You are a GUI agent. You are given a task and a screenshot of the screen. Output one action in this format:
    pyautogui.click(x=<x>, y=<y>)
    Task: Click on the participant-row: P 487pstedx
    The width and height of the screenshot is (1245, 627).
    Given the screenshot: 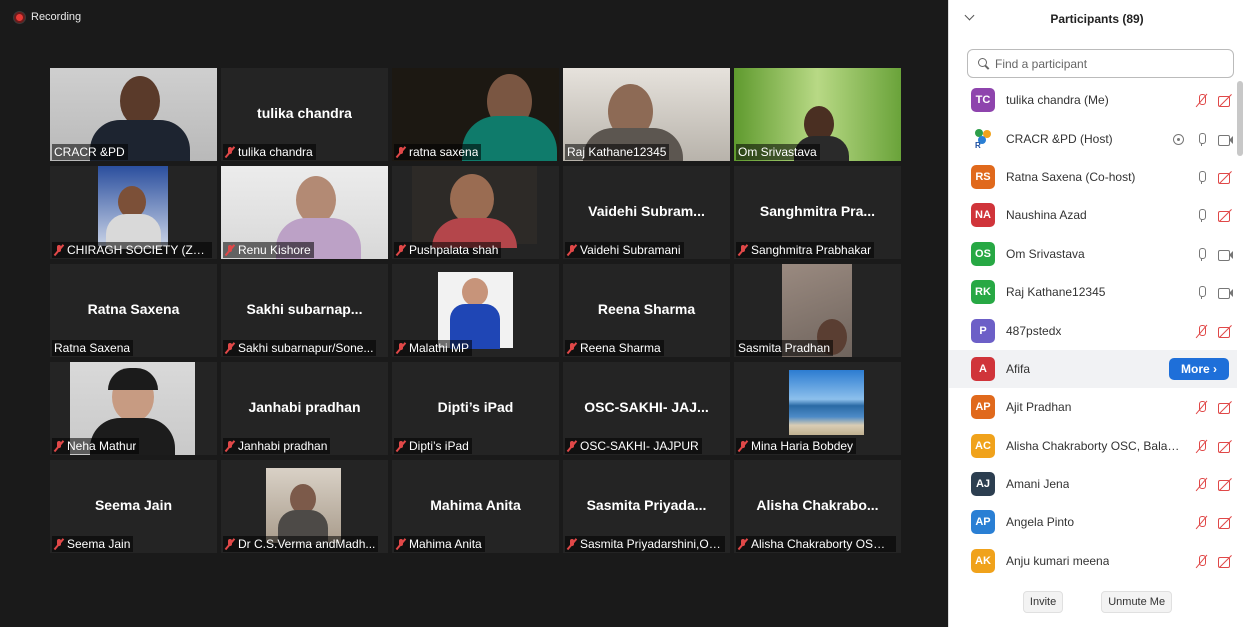 What is the action you would take?
    pyautogui.click(x=1093, y=330)
    